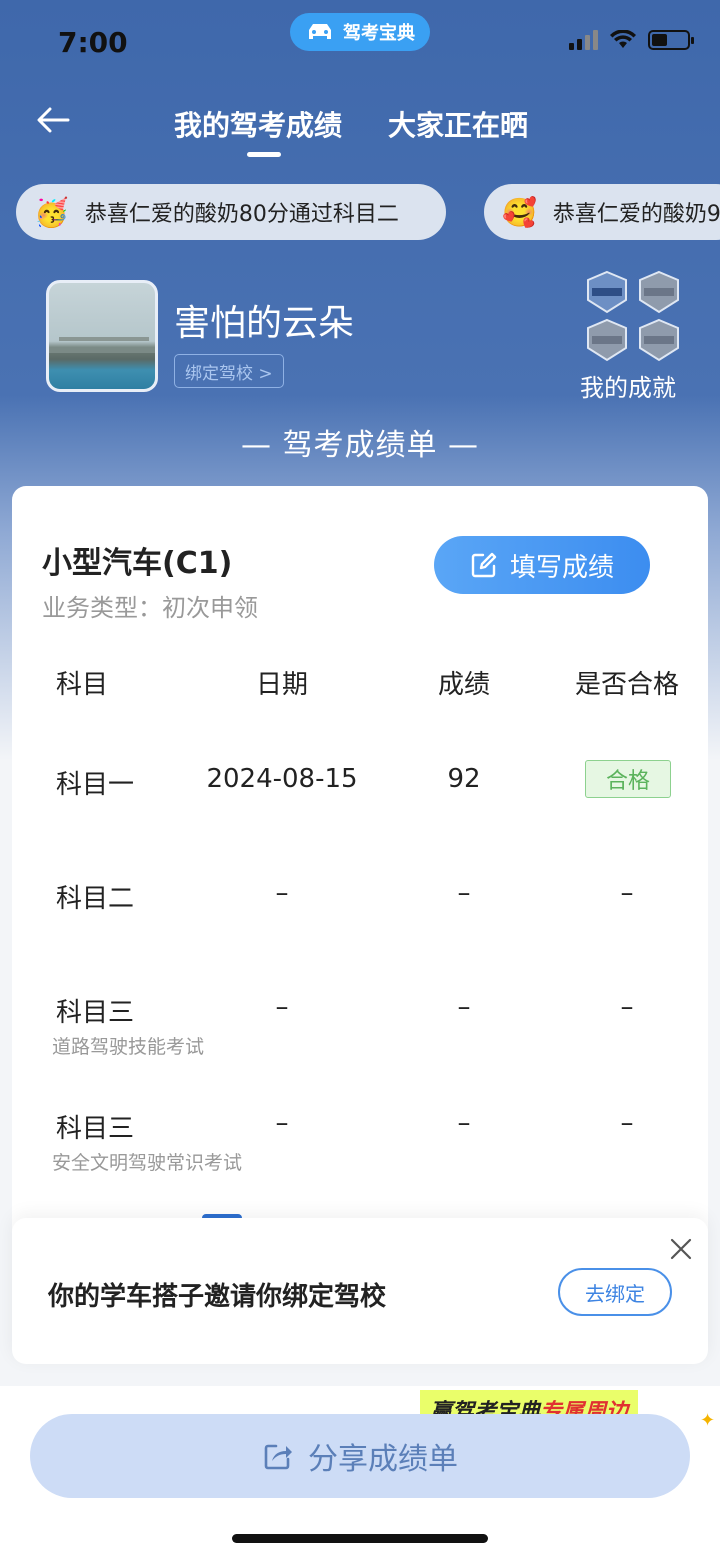 This screenshot has height=1558, width=720. What do you see at coordinates (150, 608) in the screenshot?
I see `business-type: 业务类型：初次申领` at bounding box center [150, 608].